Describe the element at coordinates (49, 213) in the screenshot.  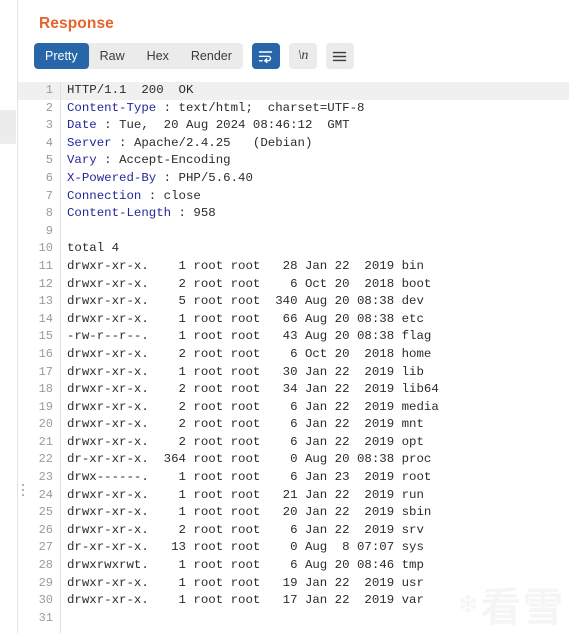
I see `line-number: 8` at that location.